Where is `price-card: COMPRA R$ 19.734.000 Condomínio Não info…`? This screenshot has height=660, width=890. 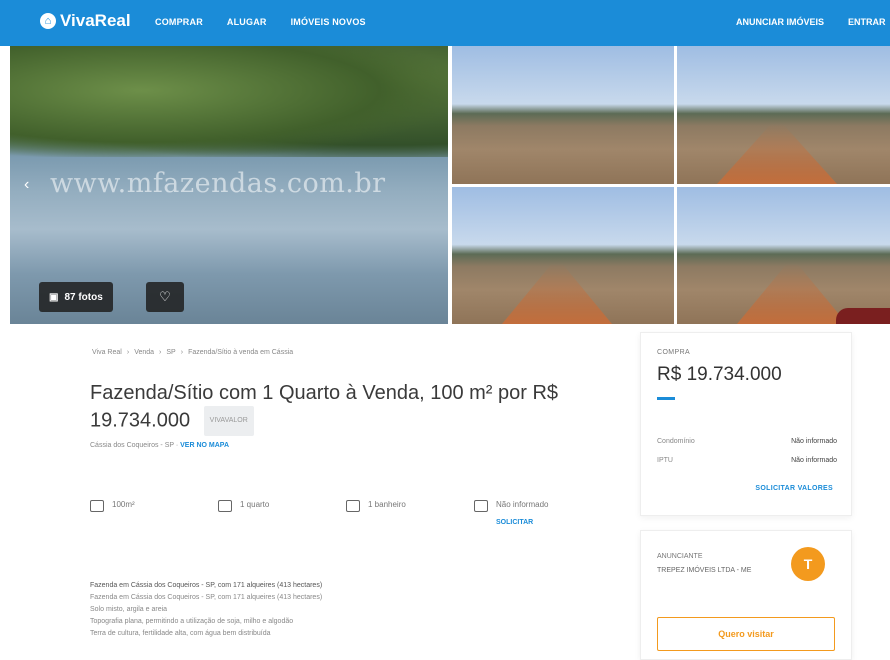 price-card: COMPRA R$ 19.734.000 Condomínio Não info… is located at coordinates (746, 424).